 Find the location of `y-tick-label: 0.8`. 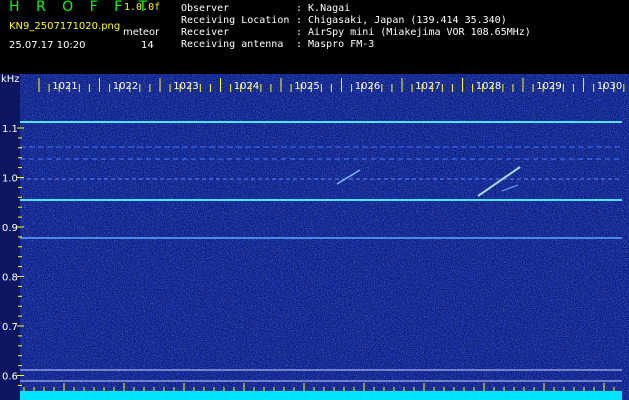

y-tick-label: 0.8 is located at coordinates (10, 278).